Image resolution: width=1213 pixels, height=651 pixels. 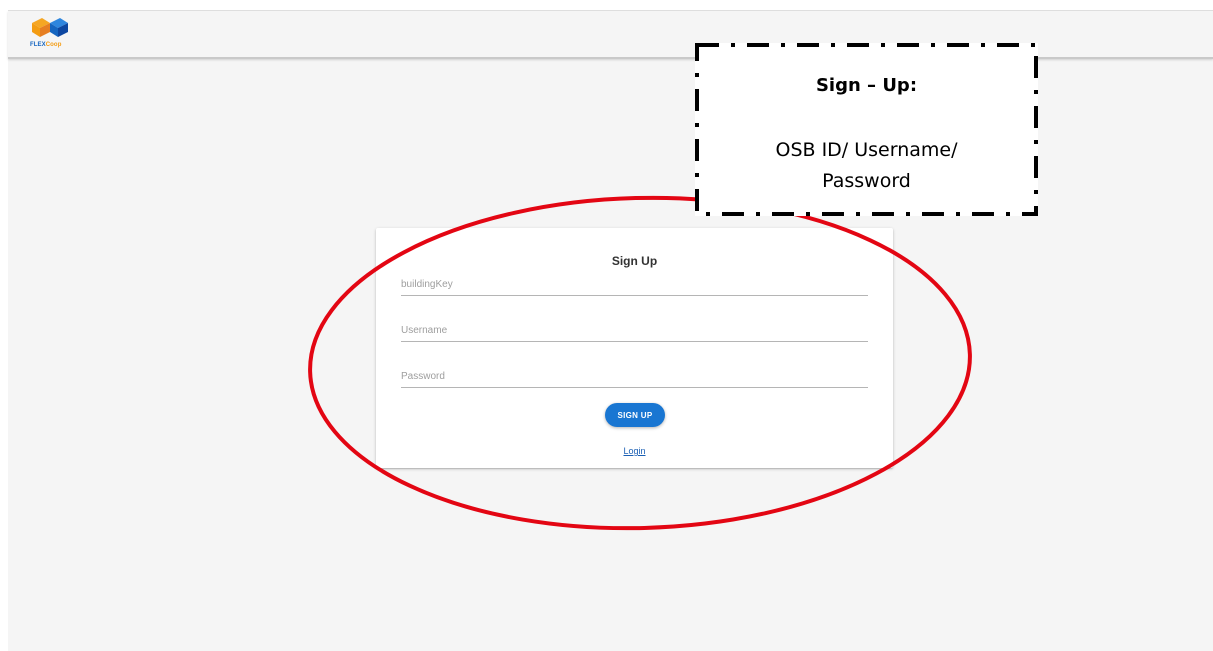 I want to click on flexcoop-logo: FLEXCoop, so click(x=50, y=34).